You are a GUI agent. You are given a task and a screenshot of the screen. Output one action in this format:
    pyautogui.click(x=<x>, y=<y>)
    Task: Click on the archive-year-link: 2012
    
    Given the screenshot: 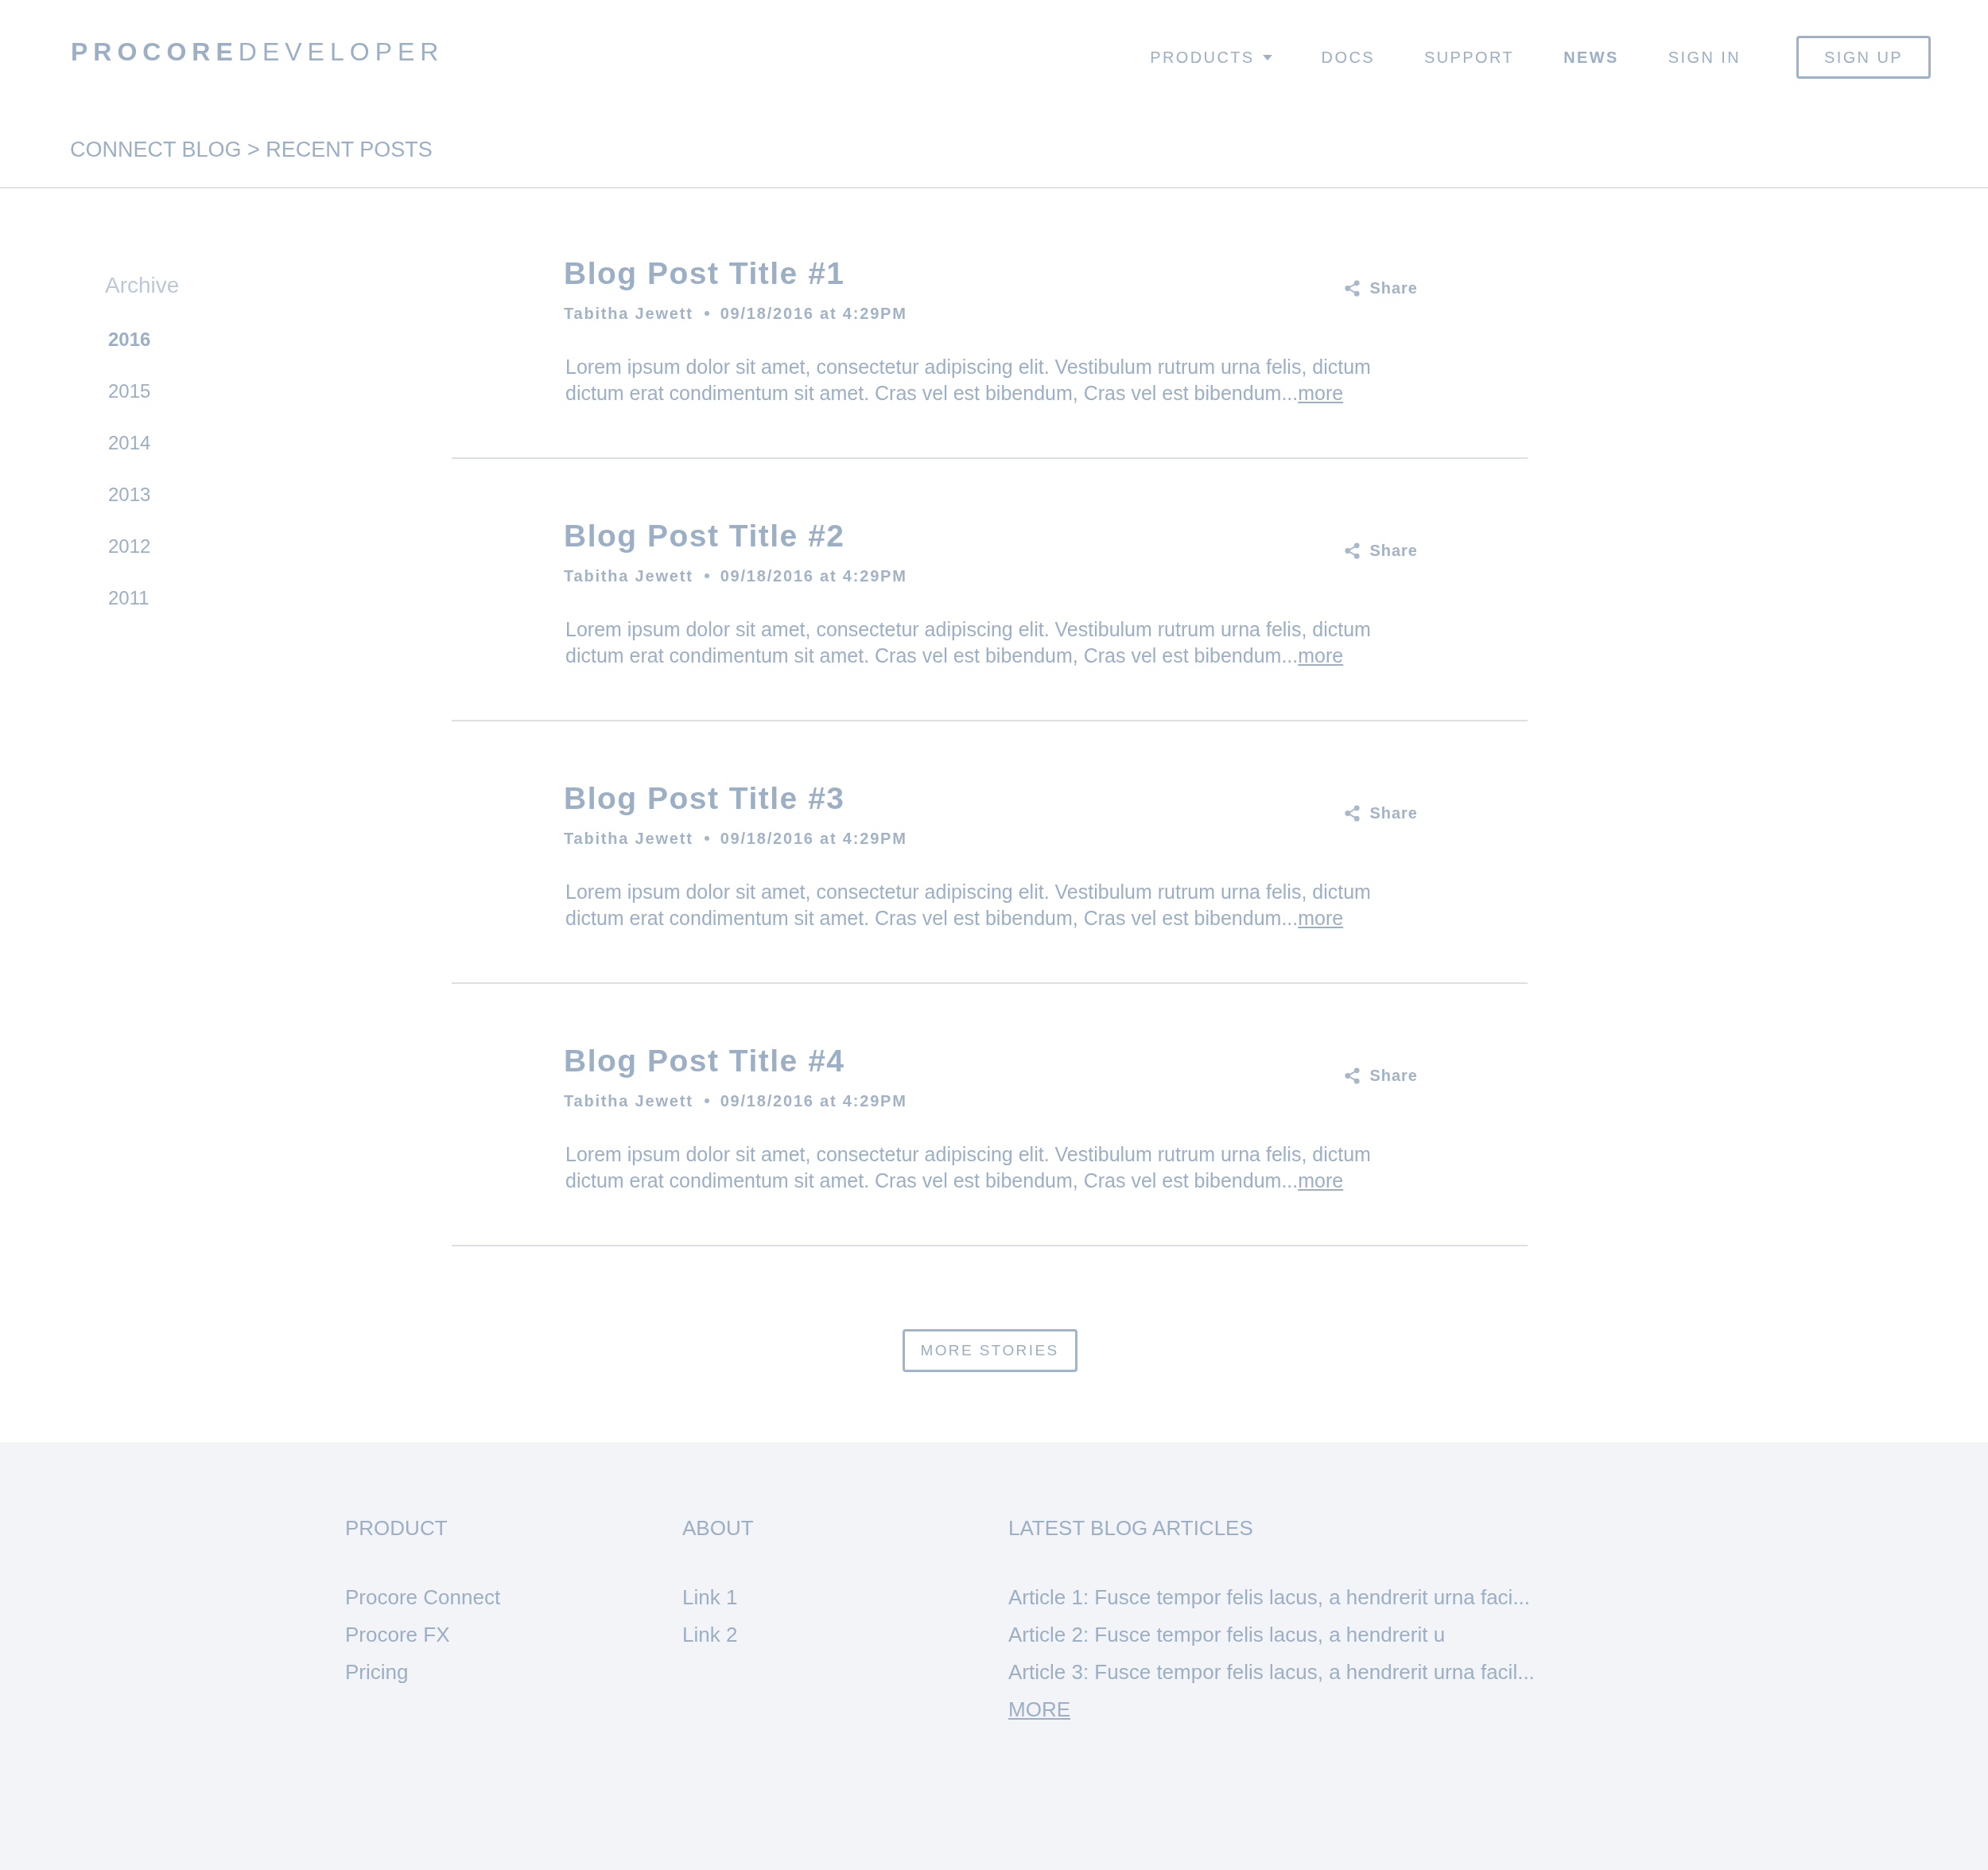 What is the action you would take?
    pyautogui.click(x=129, y=546)
    